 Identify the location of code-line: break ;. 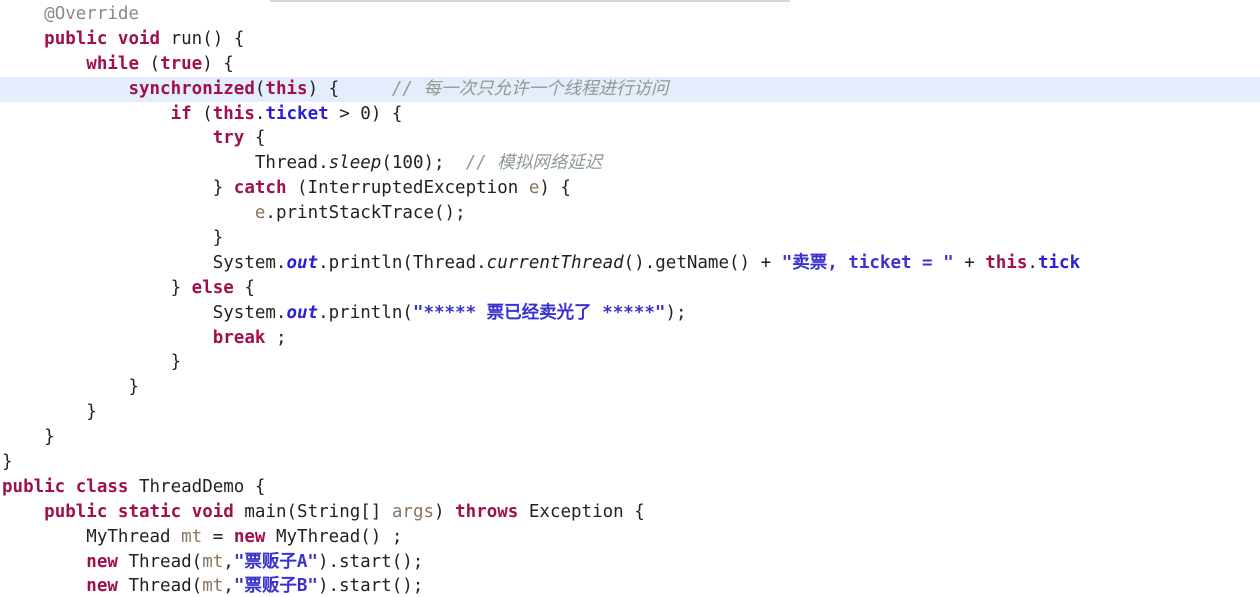
(630, 338).